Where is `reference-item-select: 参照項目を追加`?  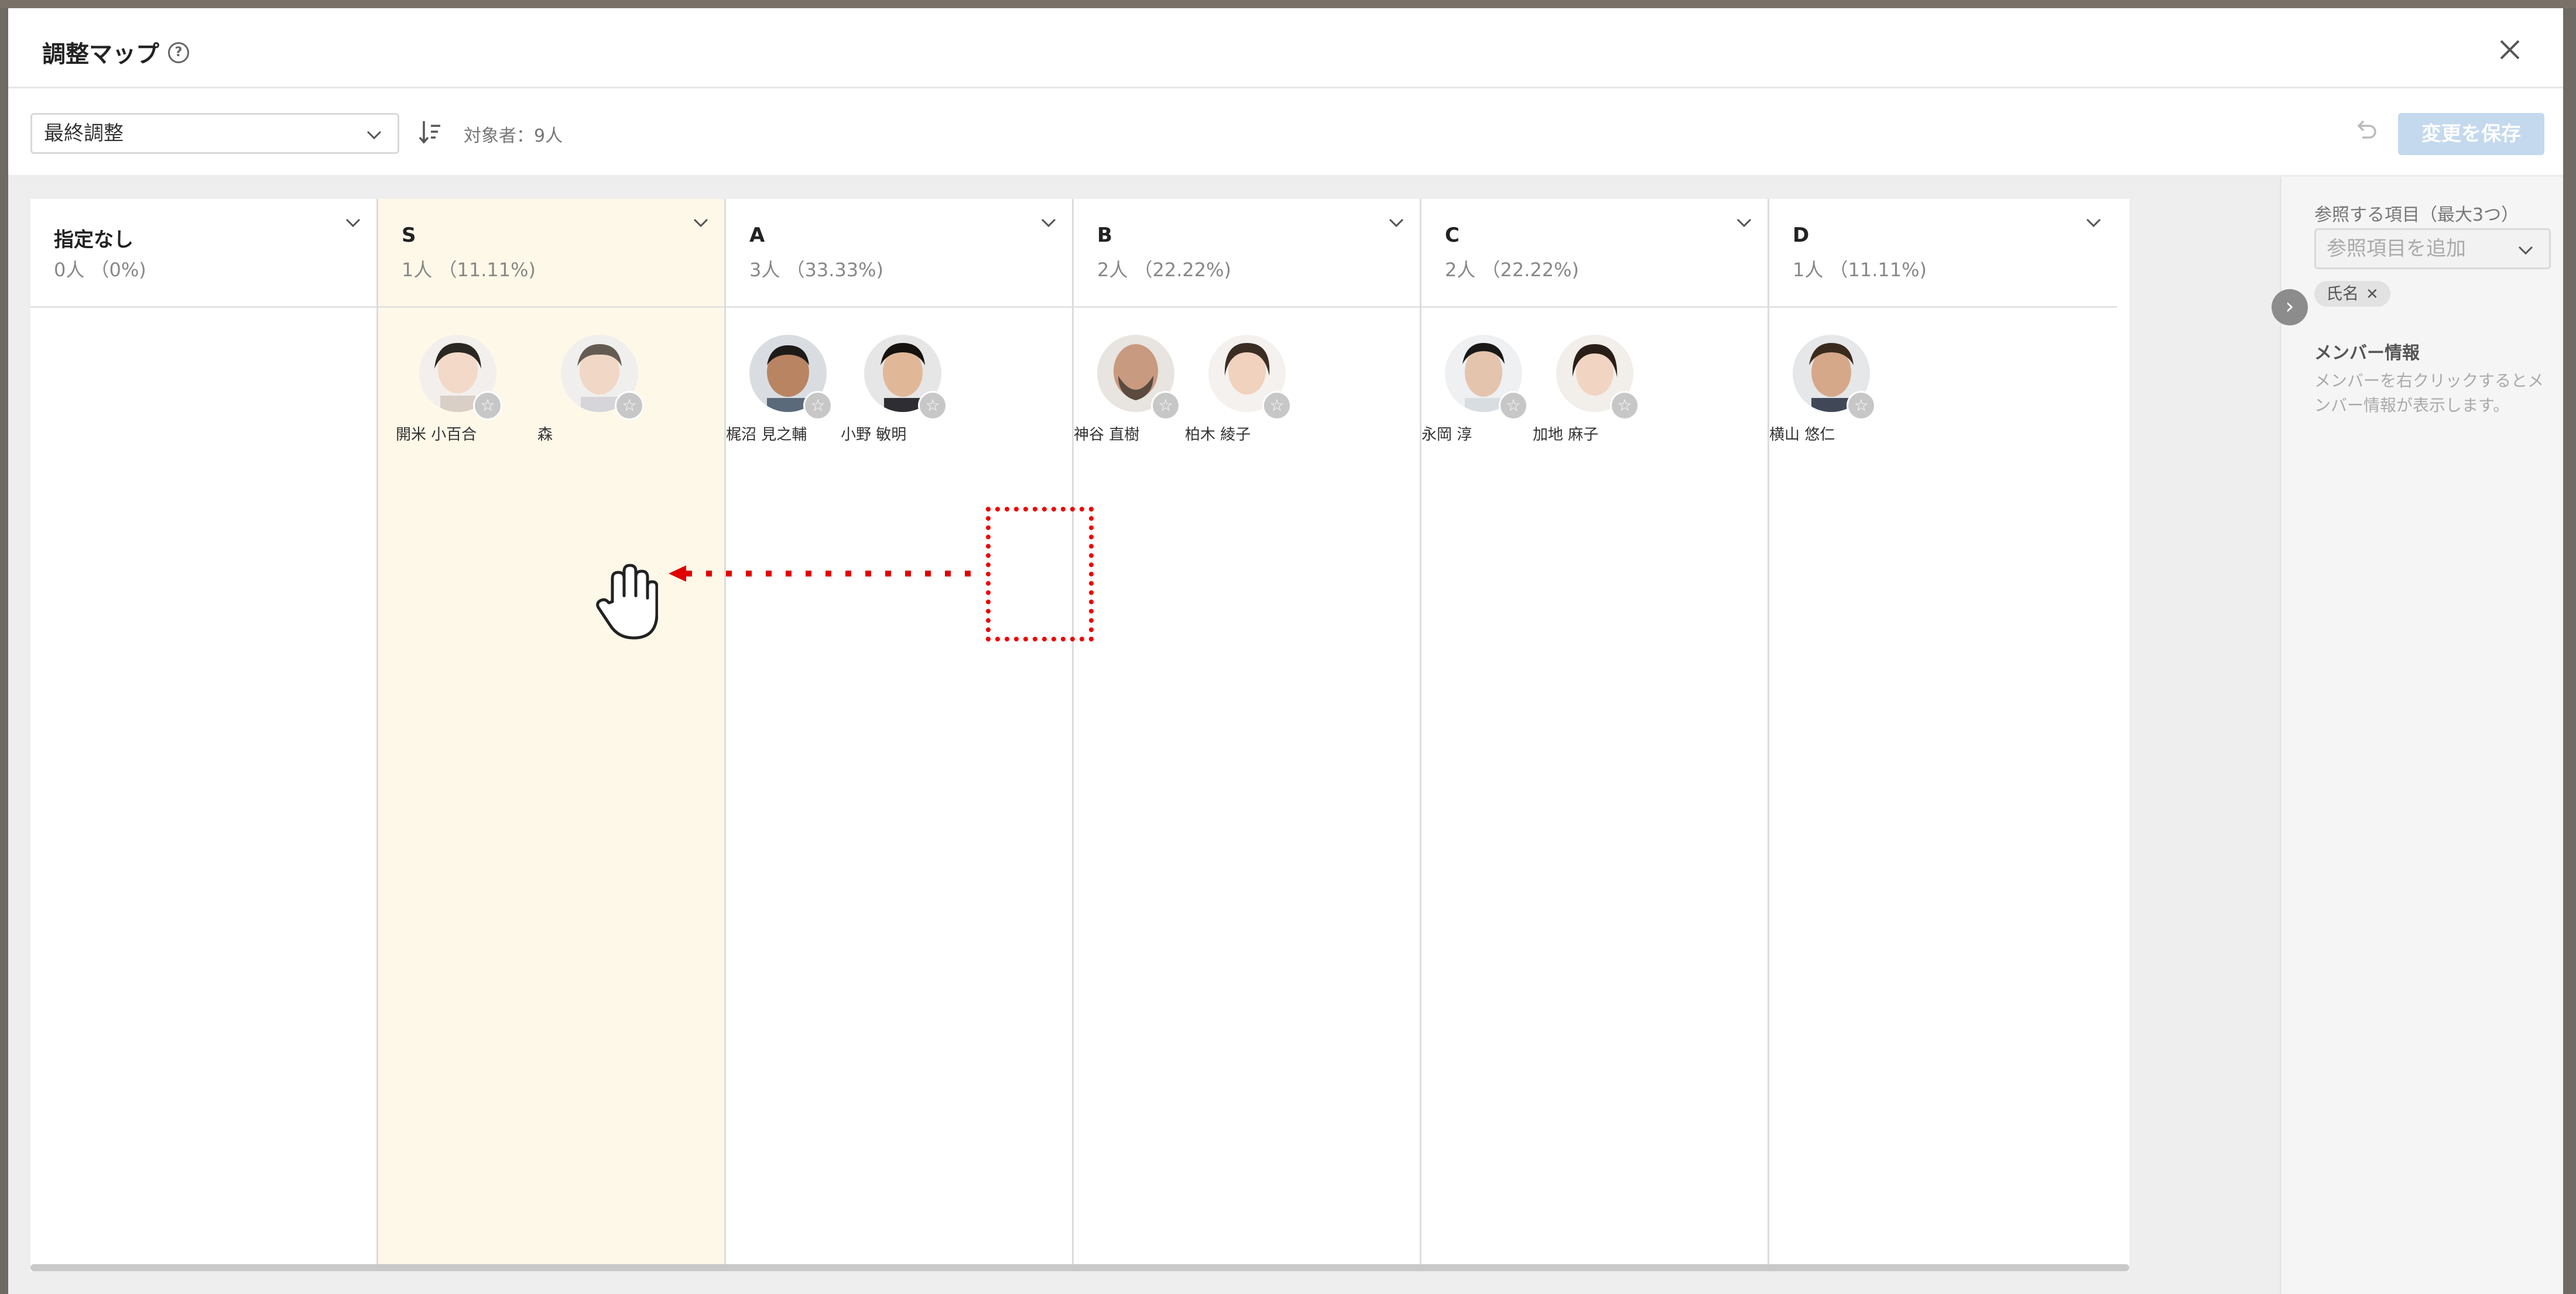
reference-item-select: 参照項目を追加 is located at coordinates (2432, 248).